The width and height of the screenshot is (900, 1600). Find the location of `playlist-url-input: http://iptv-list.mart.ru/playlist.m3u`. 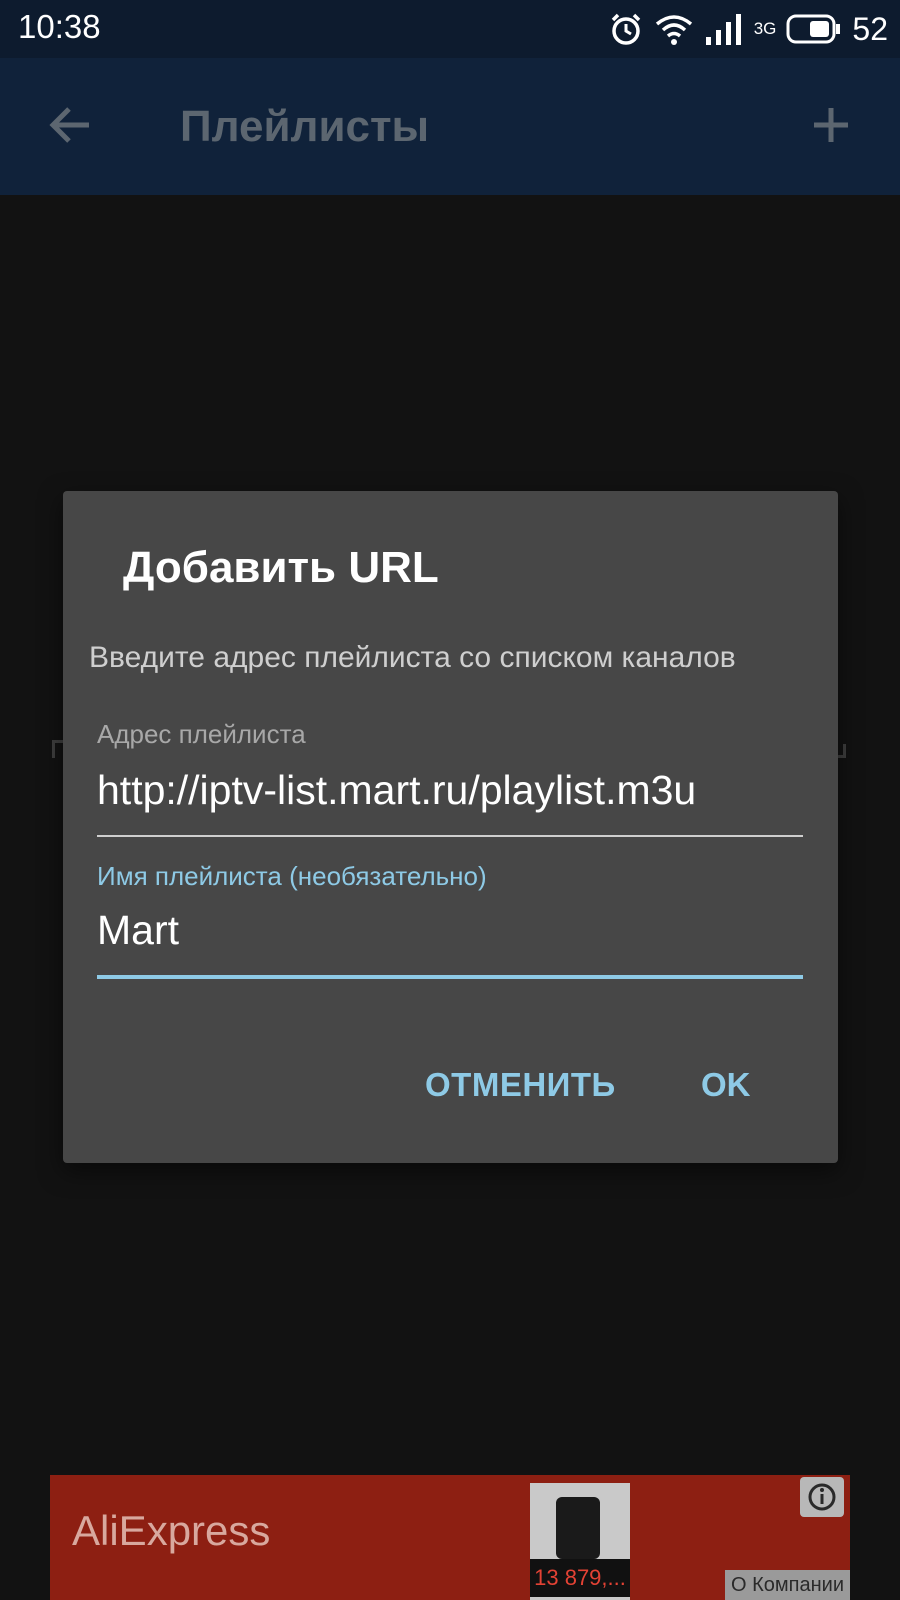

playlist-url-input: http://iptv-list.mart.ru/playlist.m3u is located at coordinates (450, 798).